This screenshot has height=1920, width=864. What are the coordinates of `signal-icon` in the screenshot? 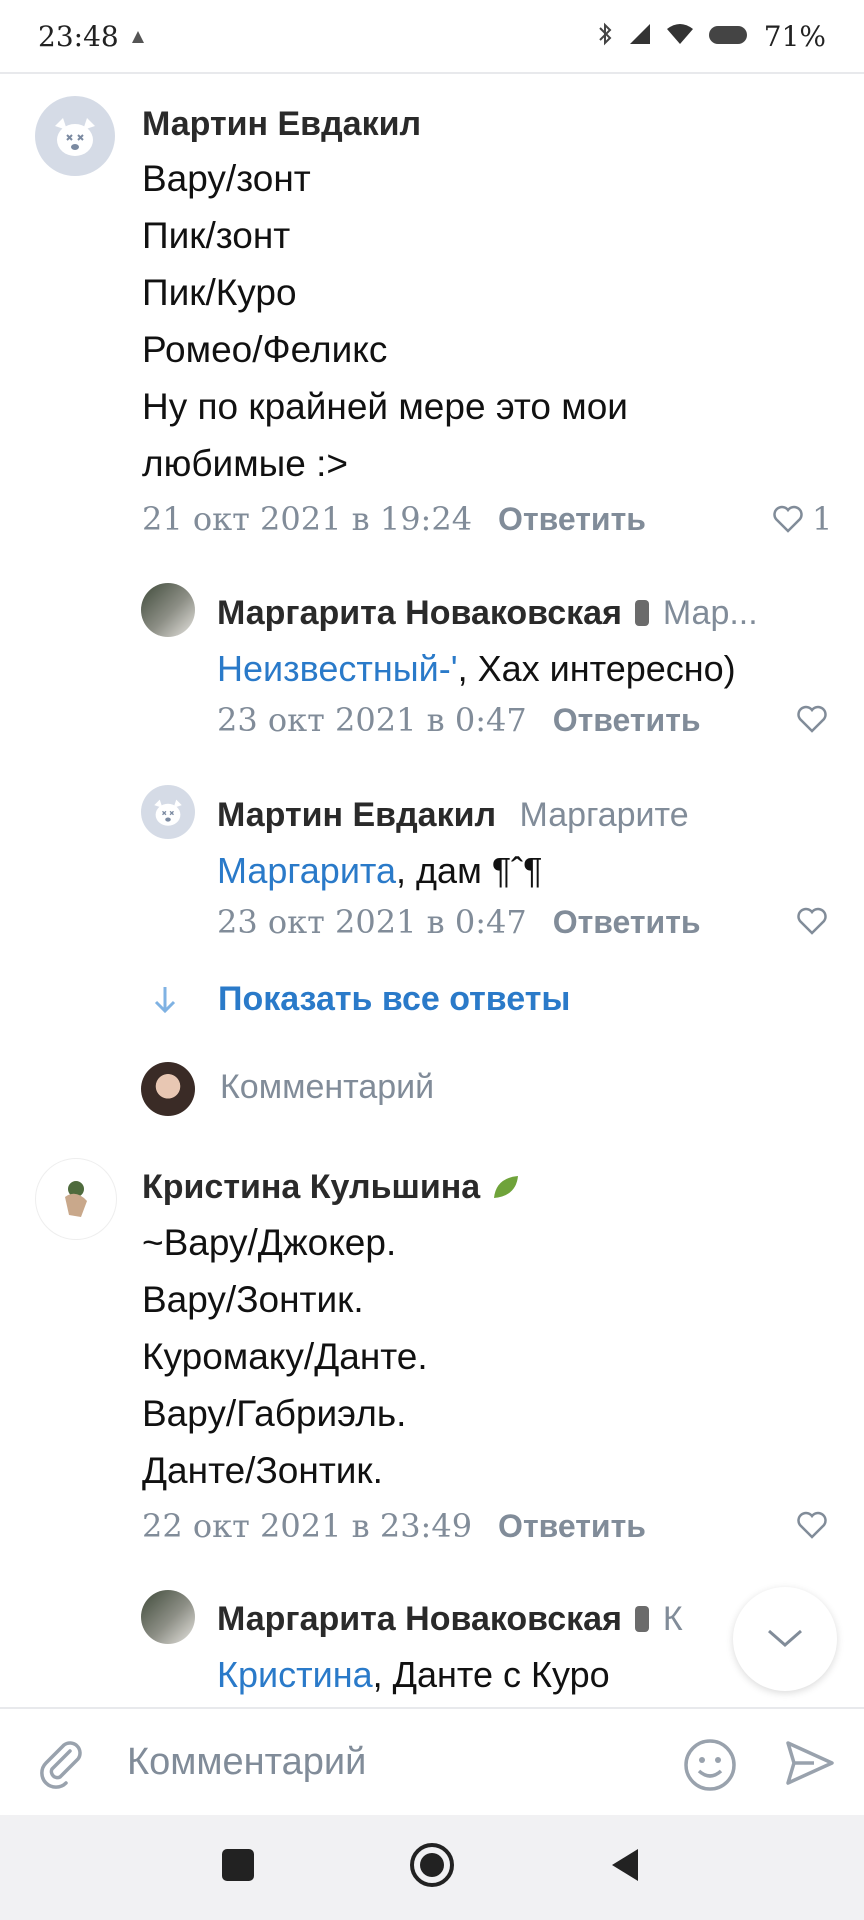 It's located at (640, 36).